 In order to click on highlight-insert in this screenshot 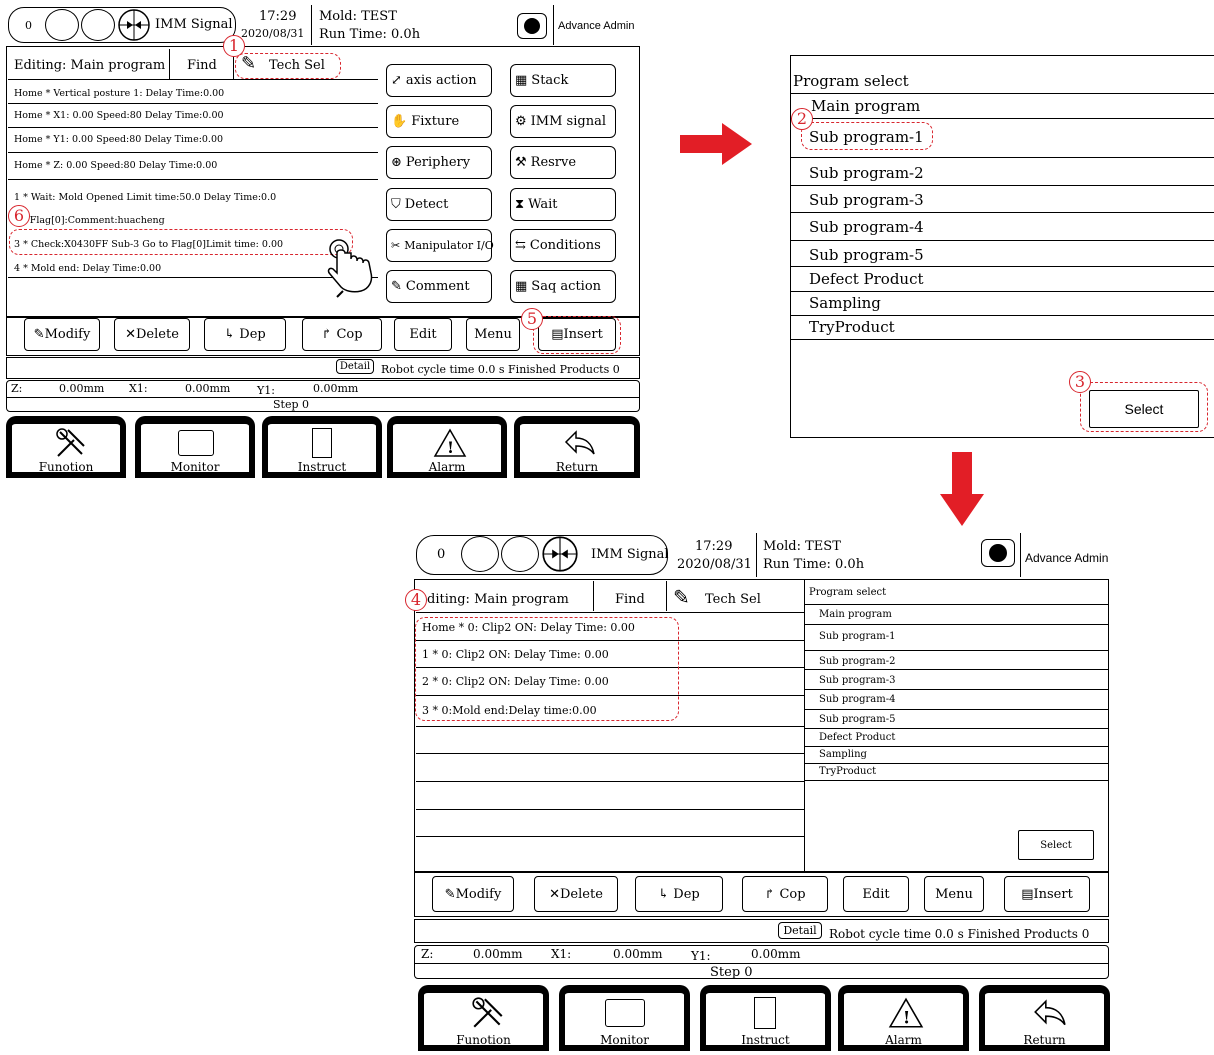, I will do `click(577, 335)`.